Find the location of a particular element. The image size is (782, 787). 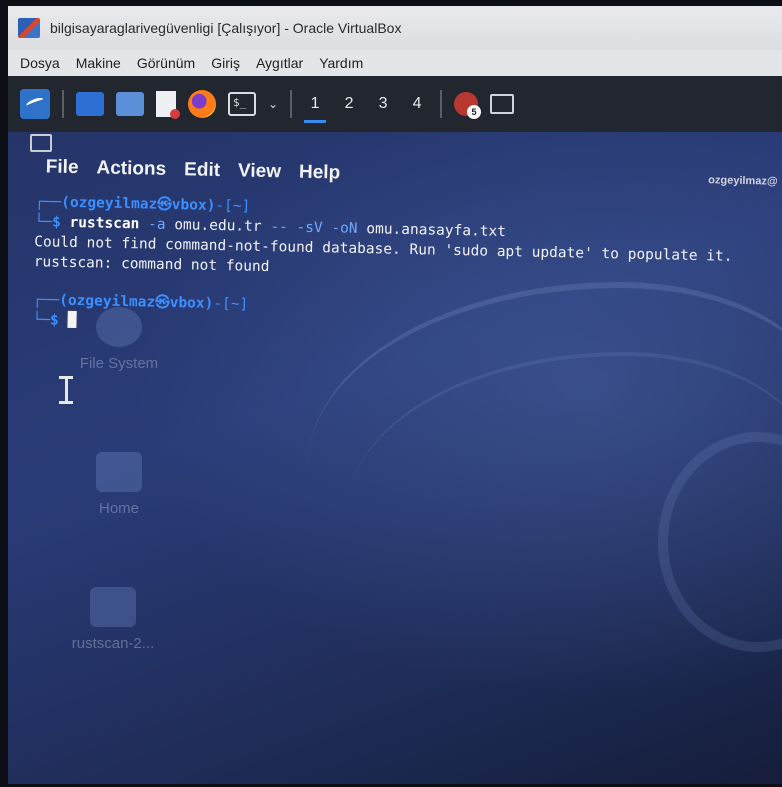

workspace-2: 2 is located at coordinates (349, 104).